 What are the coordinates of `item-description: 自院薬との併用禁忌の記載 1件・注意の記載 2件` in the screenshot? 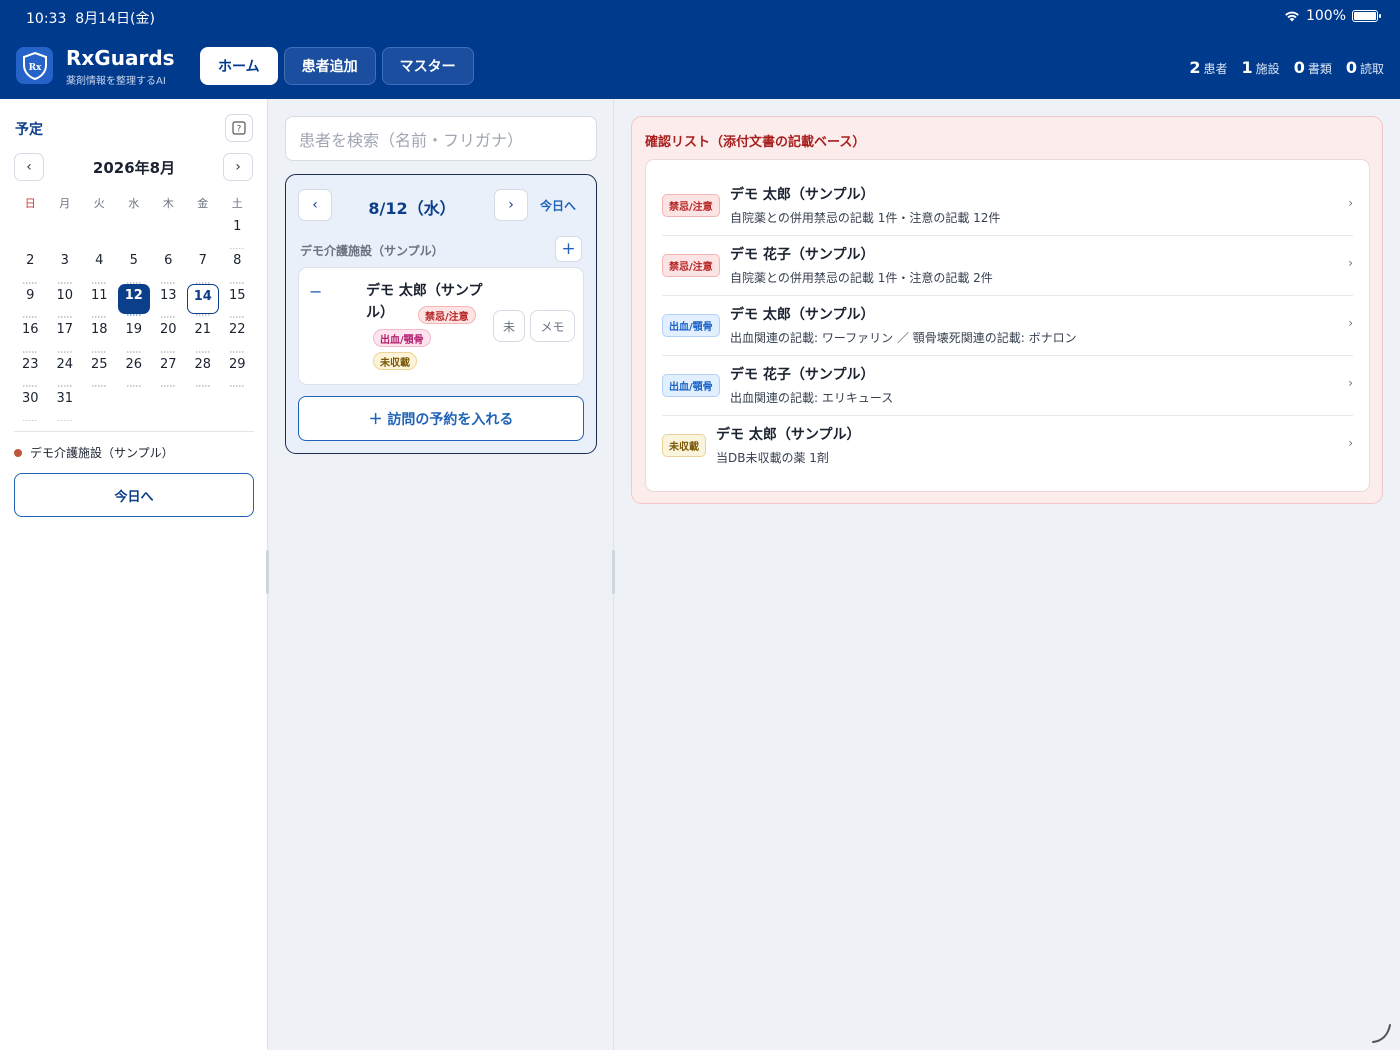 It's located at (861, 278).